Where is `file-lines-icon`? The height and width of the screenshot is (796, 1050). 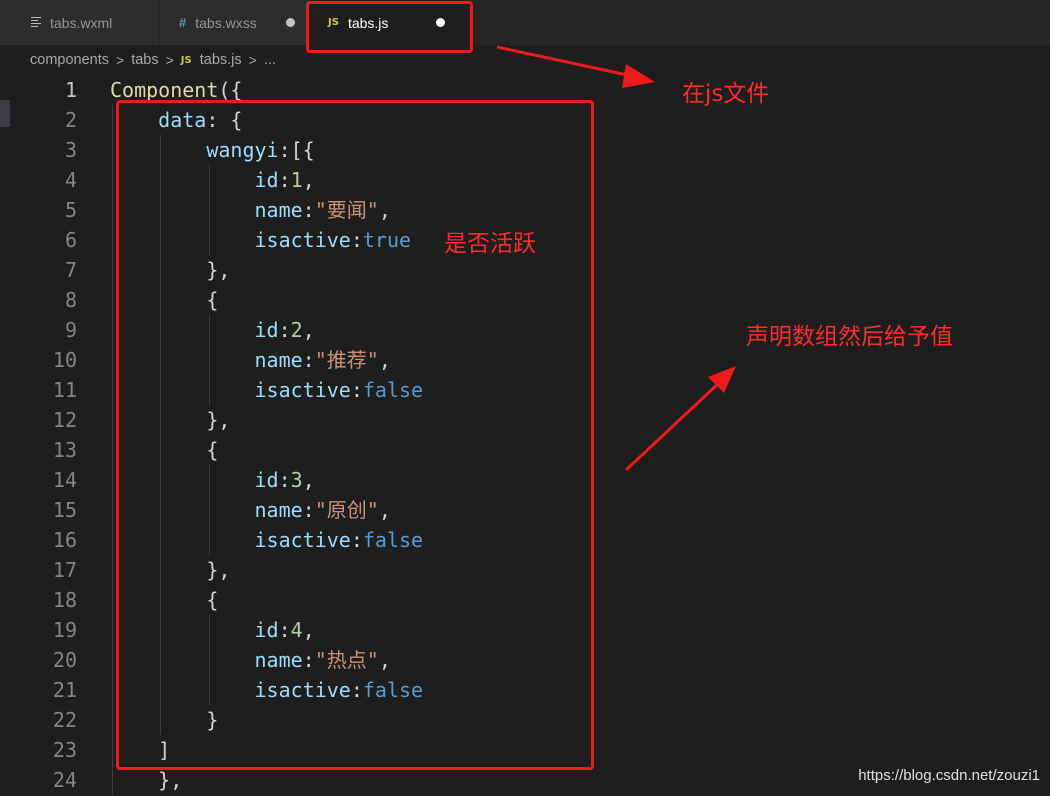 file-lines-icon is located at coordinates (36, 21).